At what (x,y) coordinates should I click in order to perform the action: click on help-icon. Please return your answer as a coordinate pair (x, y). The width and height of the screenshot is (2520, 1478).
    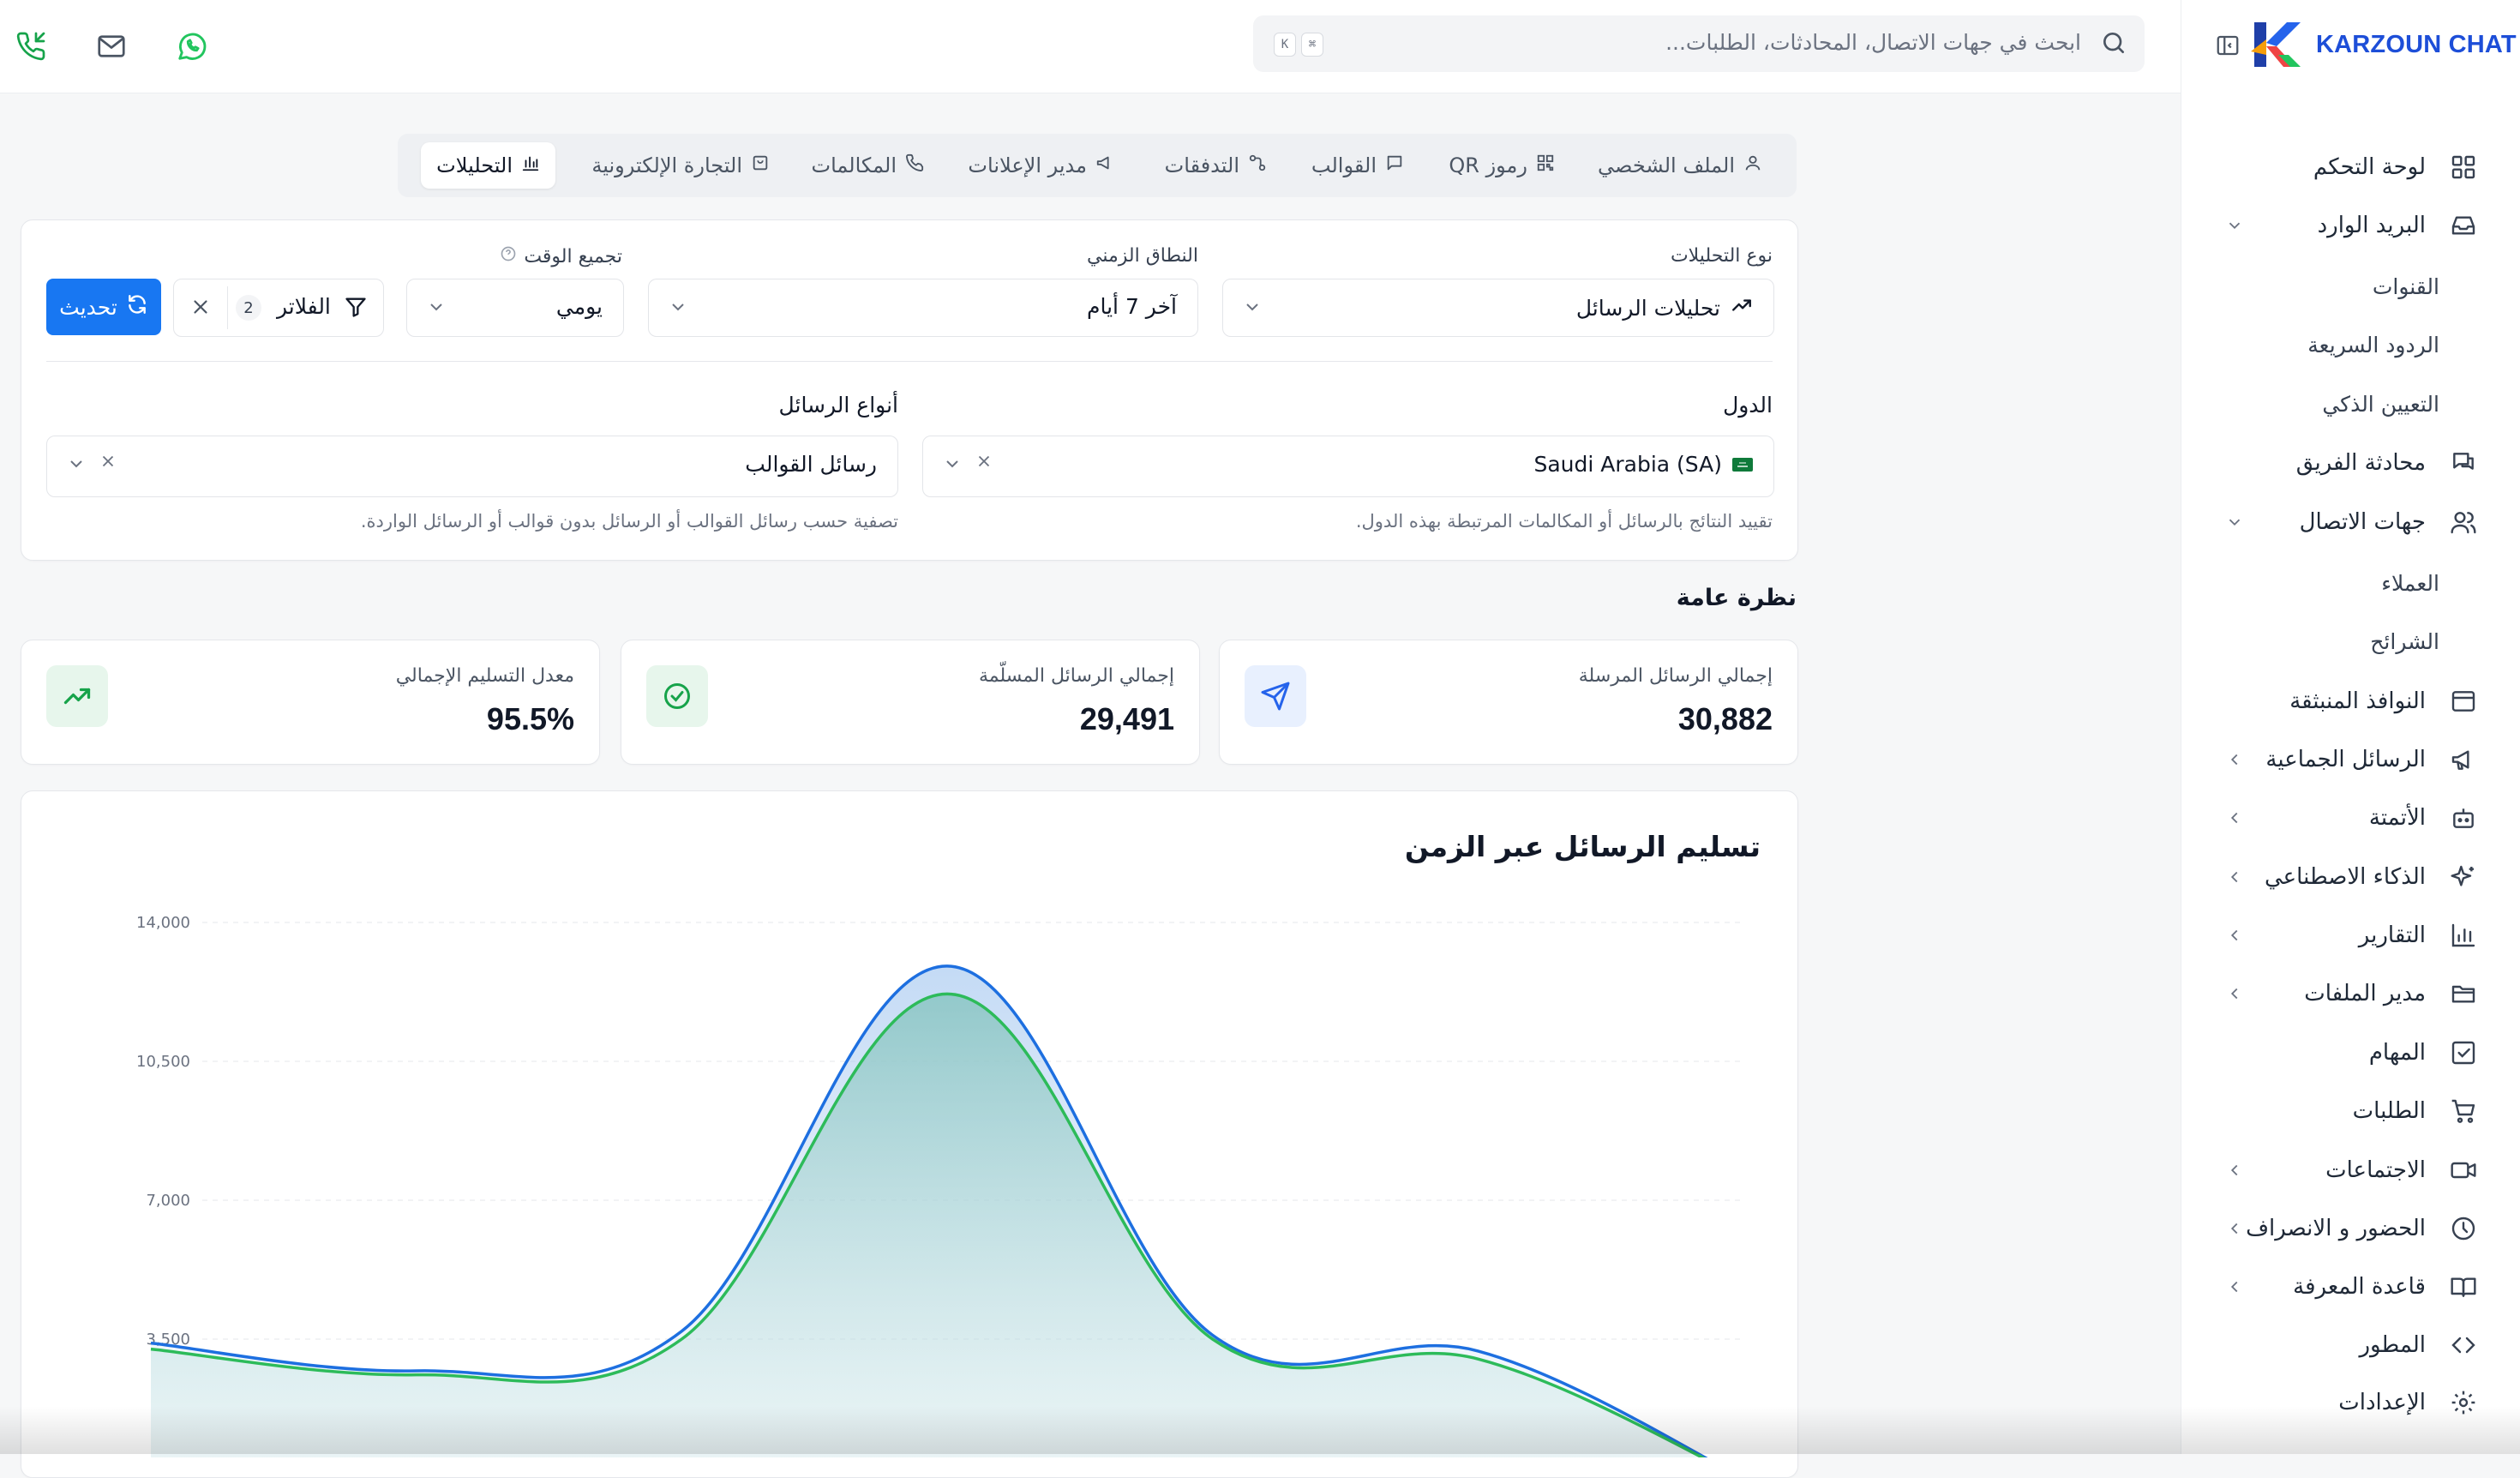
    Looking at the image, I should click on (508, 256).